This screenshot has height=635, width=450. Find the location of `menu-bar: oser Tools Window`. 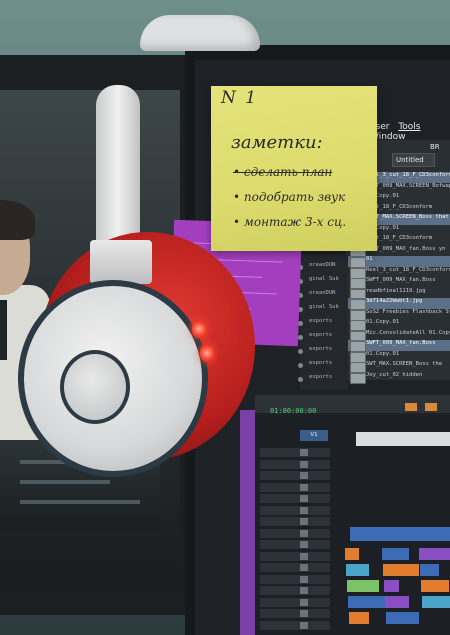

menu-bar: oser Tools Window is located at coordinates (410, 132).